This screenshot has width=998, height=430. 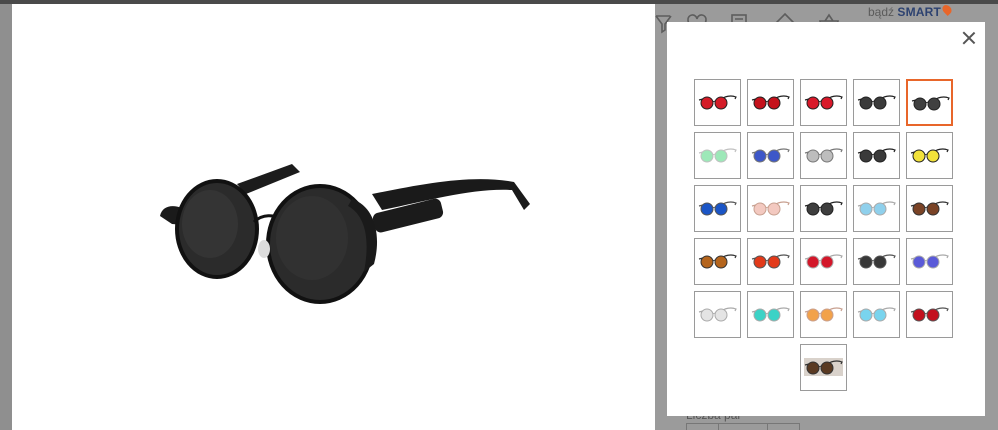 What do you see at coordinates (919, 12) in the screenshot?
I see `smart-brand: SMART` at bounding box center [919, 12].